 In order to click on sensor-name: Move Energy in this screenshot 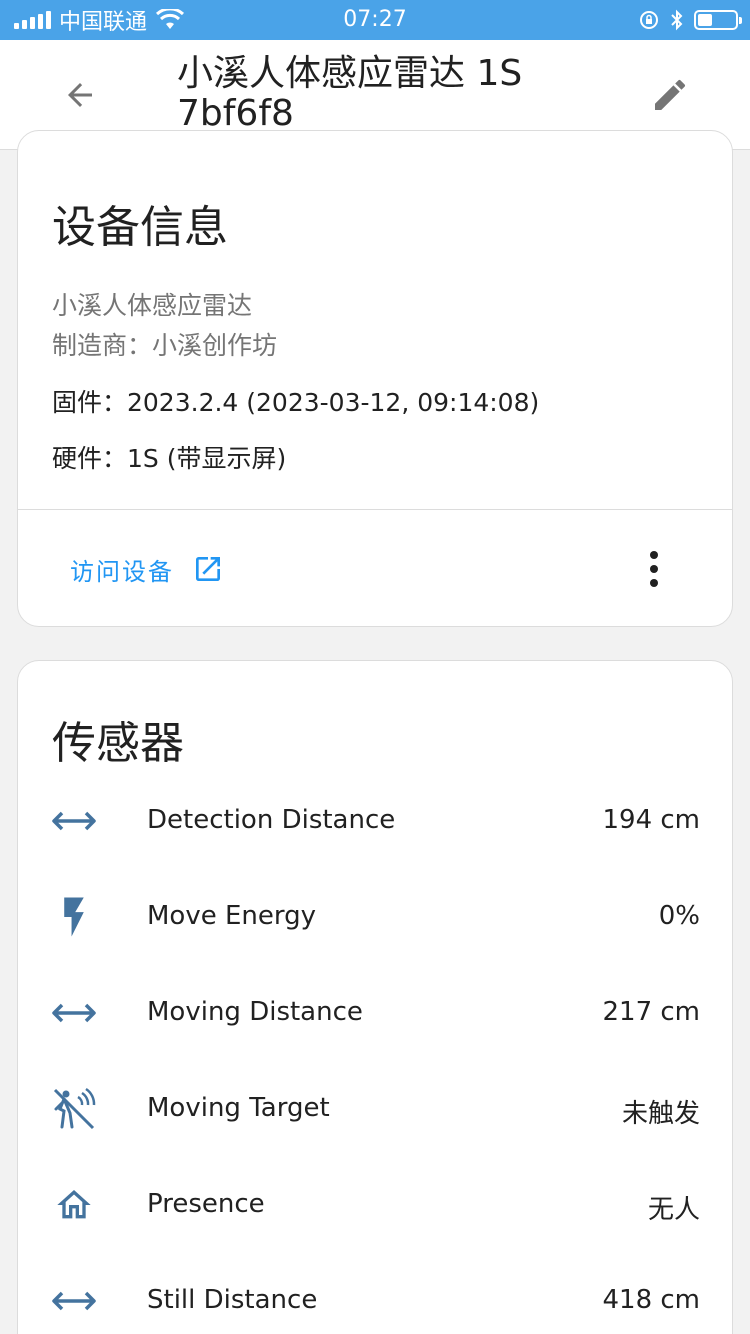, I will do `click(232, 916)`.